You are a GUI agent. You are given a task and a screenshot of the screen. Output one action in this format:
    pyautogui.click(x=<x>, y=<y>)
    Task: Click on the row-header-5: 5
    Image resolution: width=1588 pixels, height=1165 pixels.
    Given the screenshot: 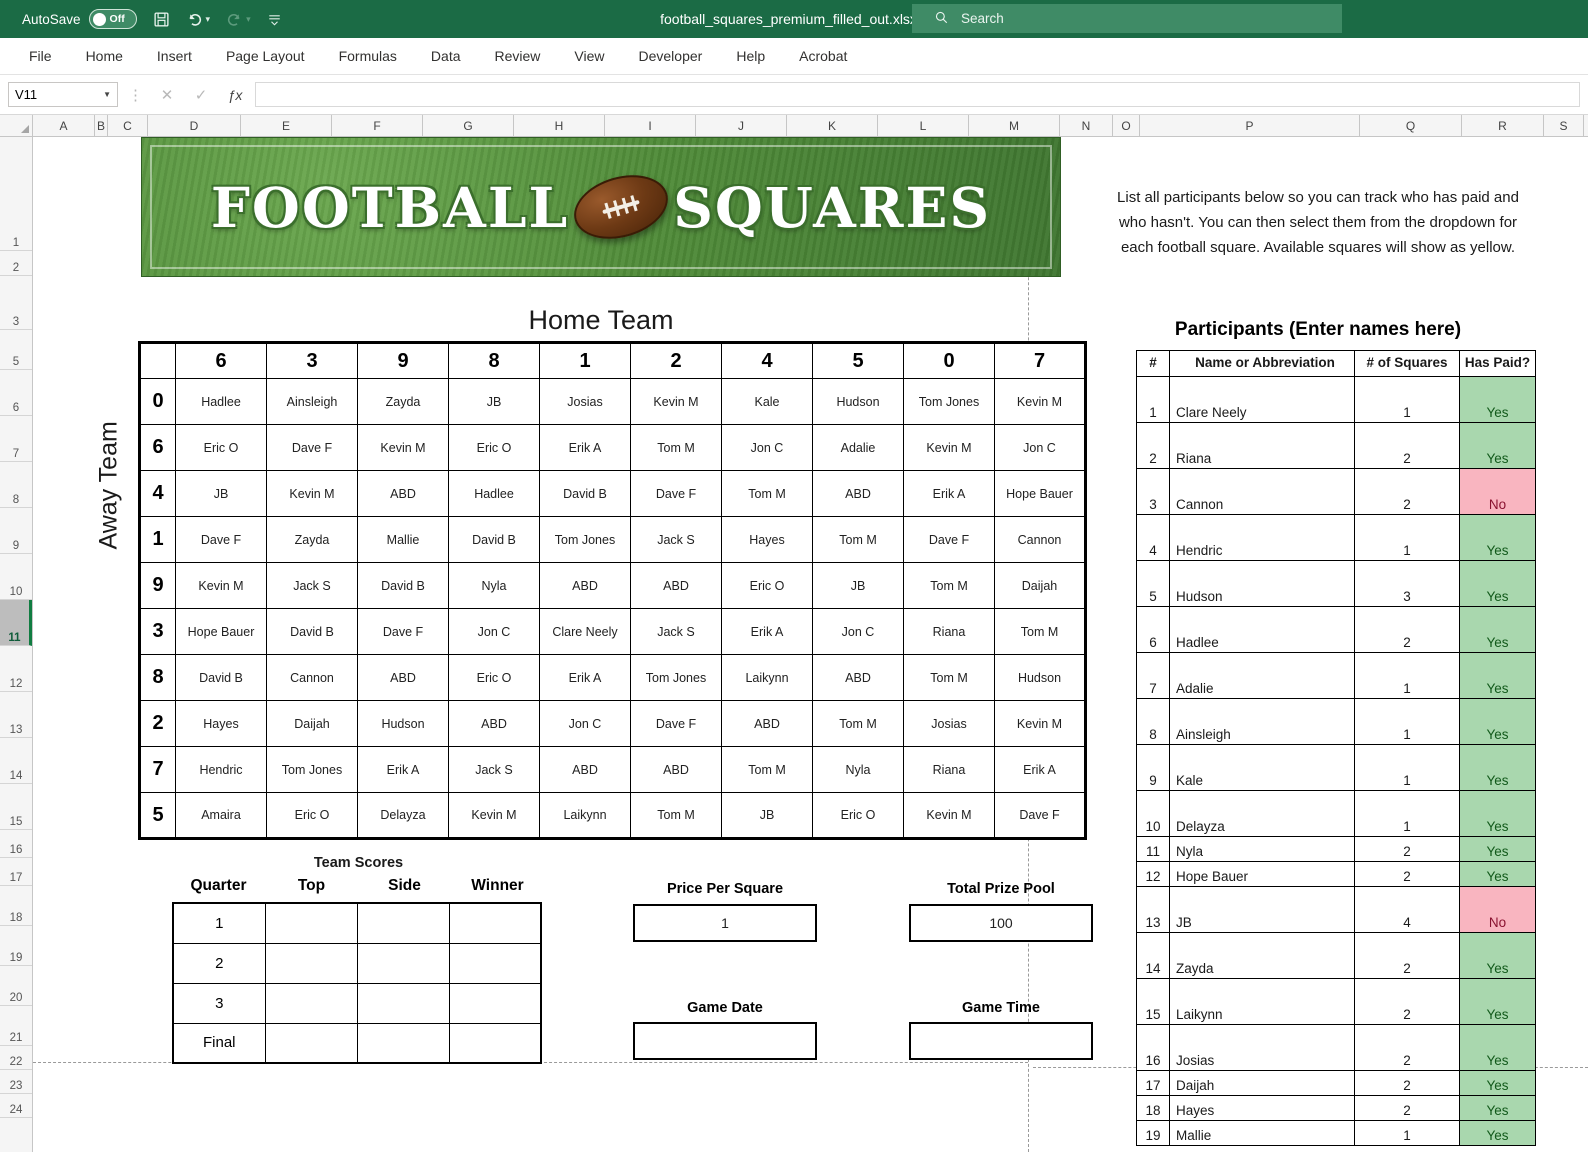 What is the action you would take?
    pyautogui.click(x=16, y=350)
    